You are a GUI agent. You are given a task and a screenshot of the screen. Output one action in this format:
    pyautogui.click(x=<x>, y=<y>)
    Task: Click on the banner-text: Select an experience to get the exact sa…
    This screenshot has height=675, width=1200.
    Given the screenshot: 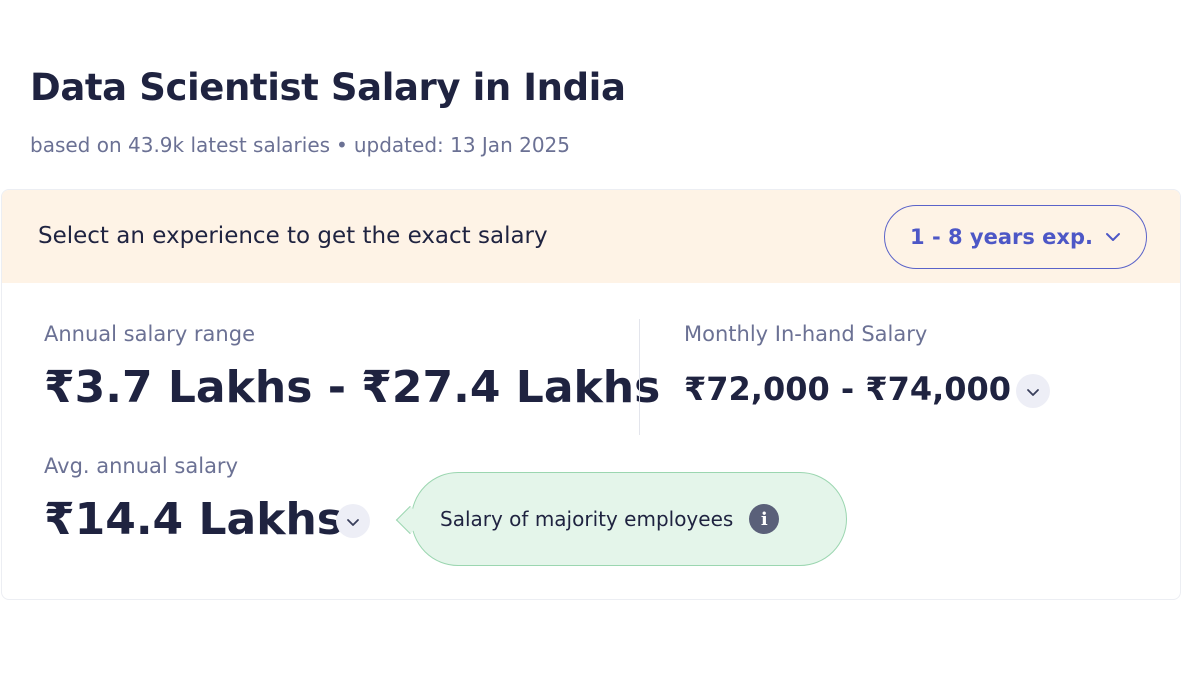 What is the action you would take?
    pyautogui.click(x=293, y=236)
    